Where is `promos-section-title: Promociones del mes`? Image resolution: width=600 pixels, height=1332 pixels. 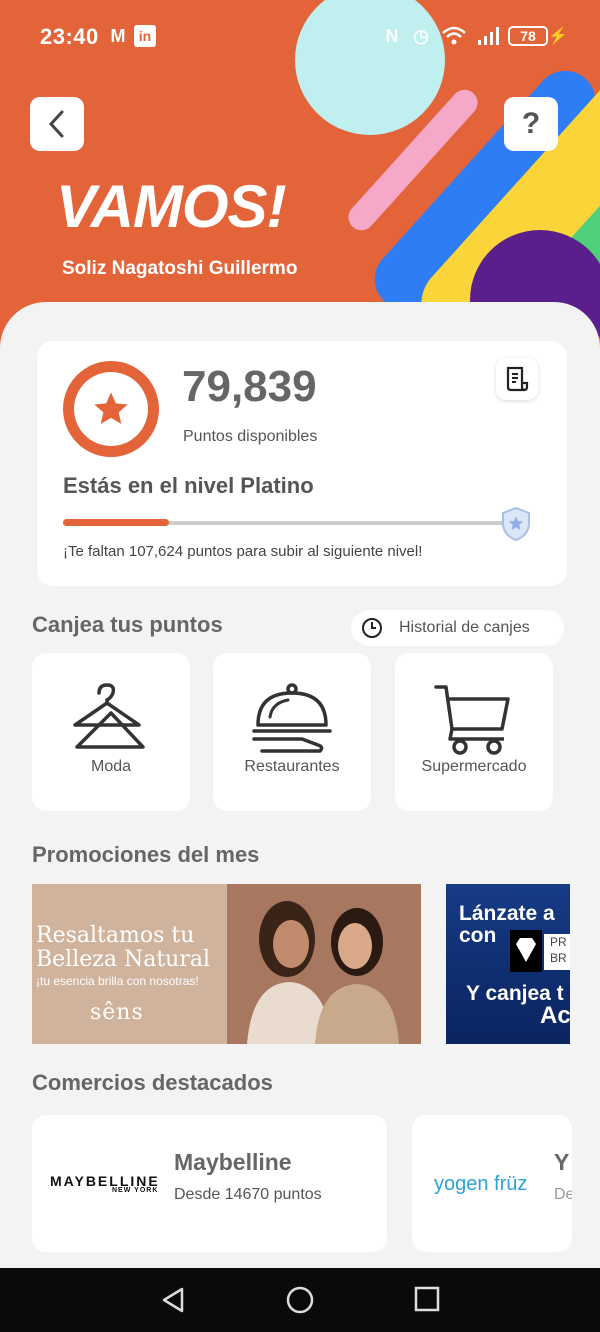 promos-section-title: Promociones del mes is located at coordinates (146, 854).